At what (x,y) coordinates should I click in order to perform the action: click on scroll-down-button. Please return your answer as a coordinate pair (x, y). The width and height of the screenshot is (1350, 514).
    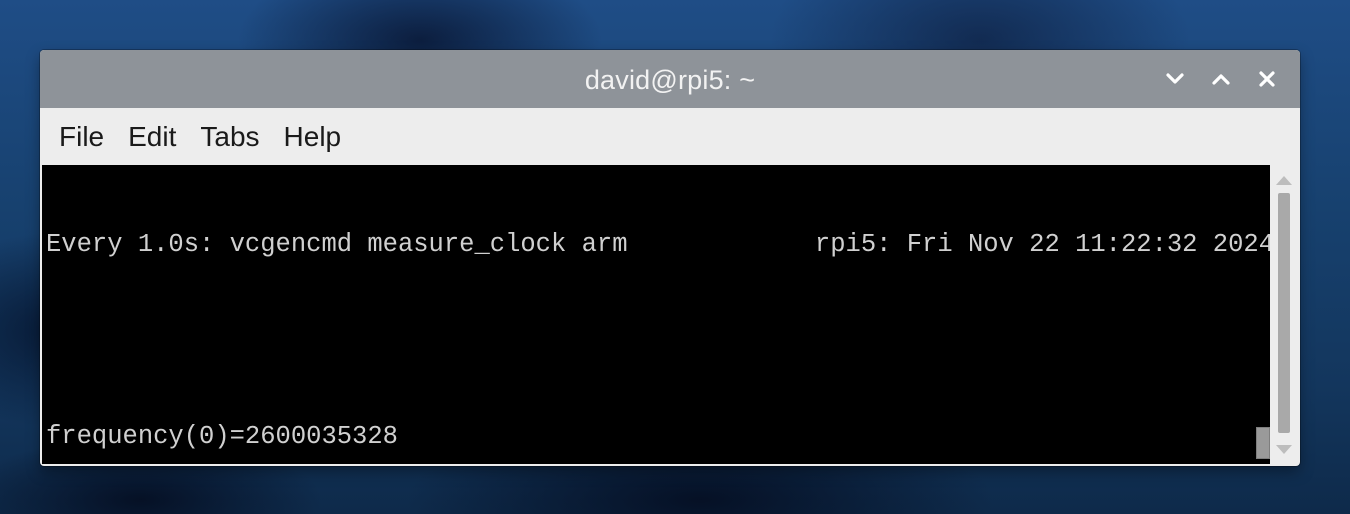
    Looking at the image, I should click on (1284, 450).